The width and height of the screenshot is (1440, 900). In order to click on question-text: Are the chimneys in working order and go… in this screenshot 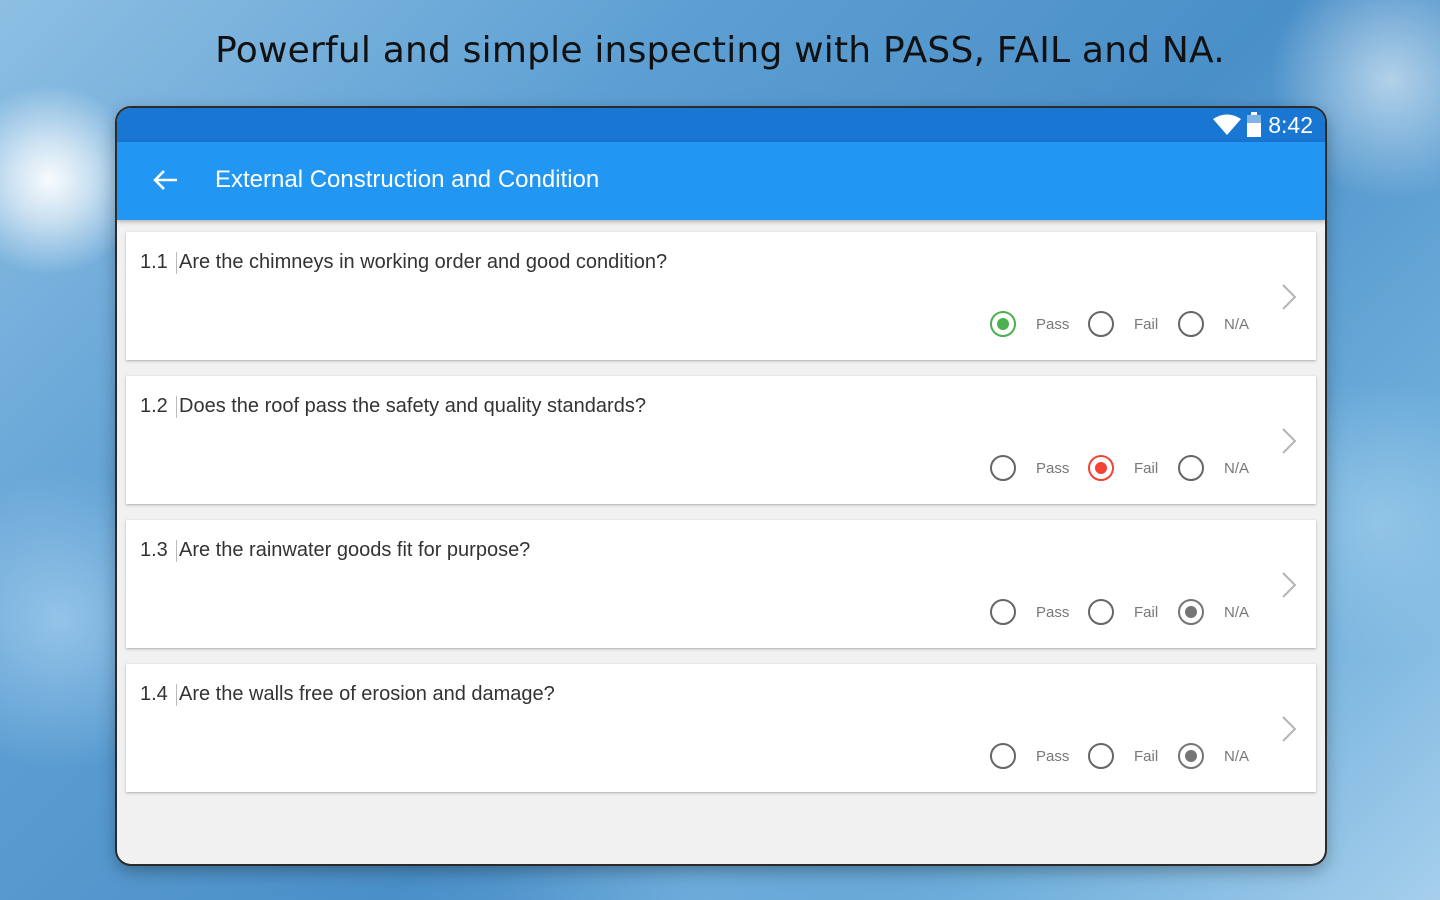, I will do `click(423, 262)`.